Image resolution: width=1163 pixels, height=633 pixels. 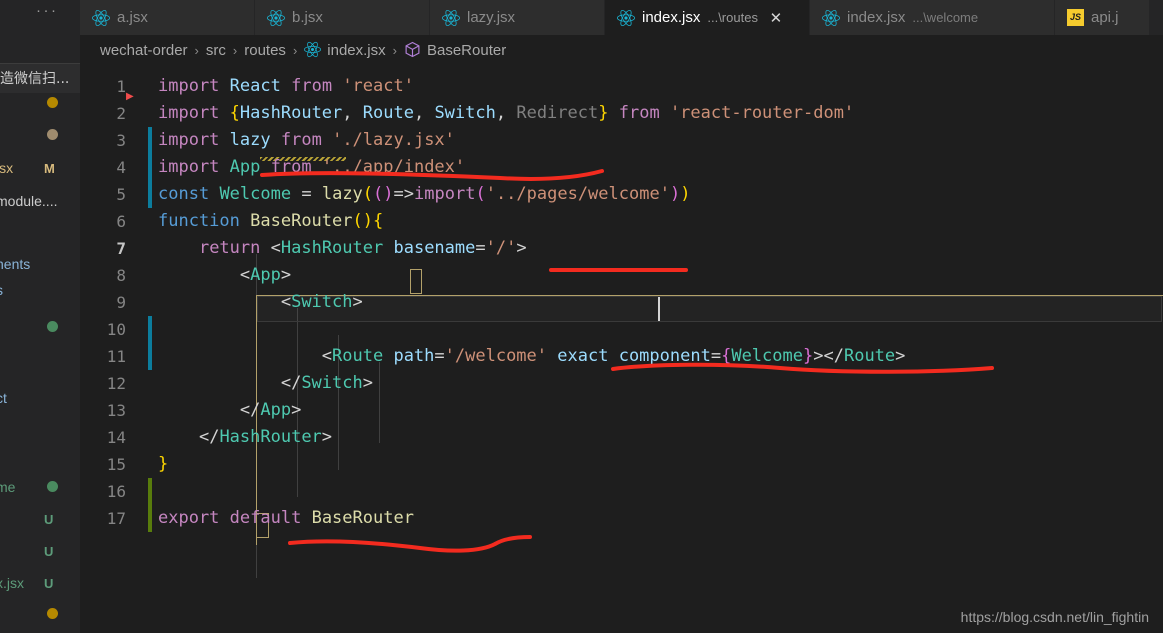 I want to click on editor-tab-lazy-jsx: lazy.jsx, so click(x=517, y=17).